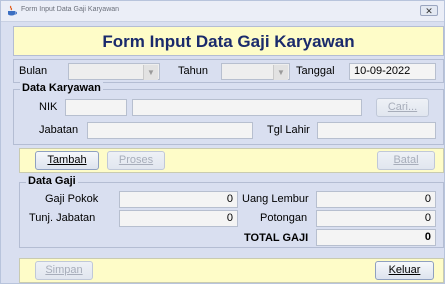 The width and height of the screenshot is (445, 284). I want to click on tambah-label: Tambah, so click(67, 160).